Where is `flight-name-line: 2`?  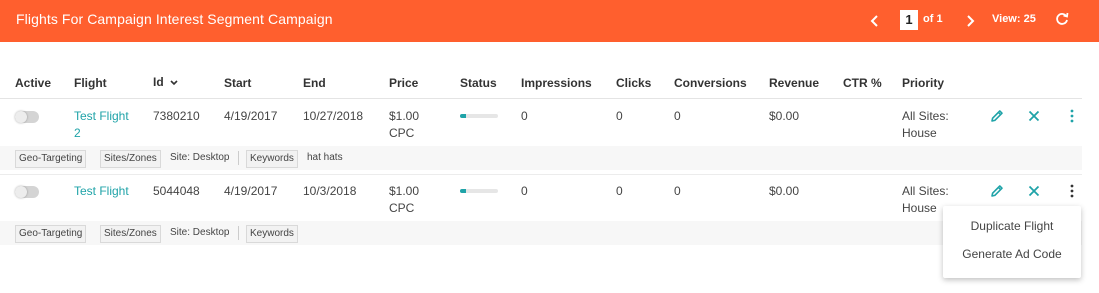 flight-name-line: 2 is located at coordinates (101, 133).